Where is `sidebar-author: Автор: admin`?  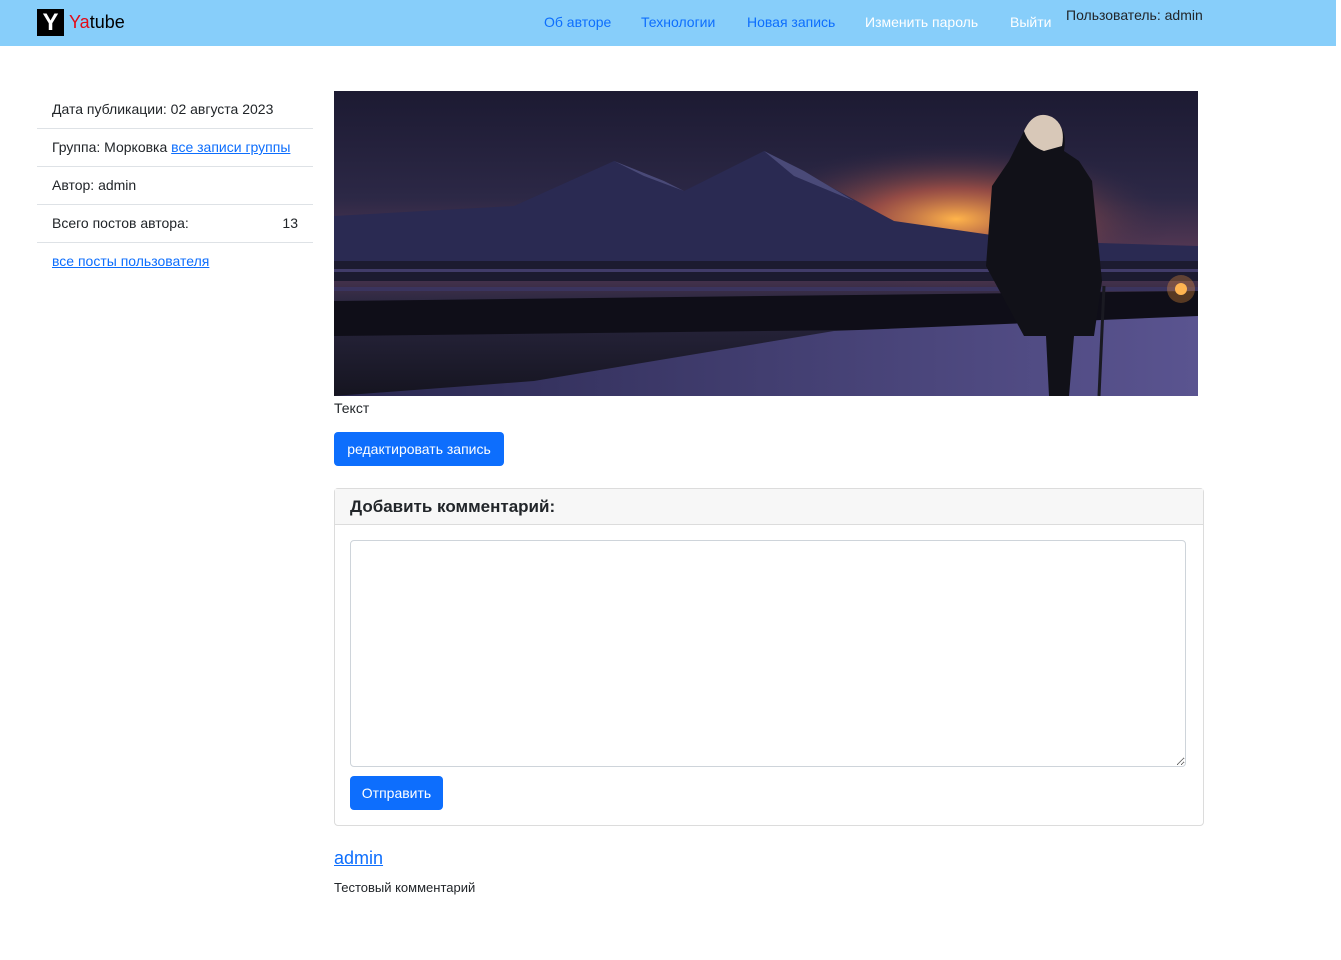
sidebar-author: Автор: admin is located at coordinates (175, 186).